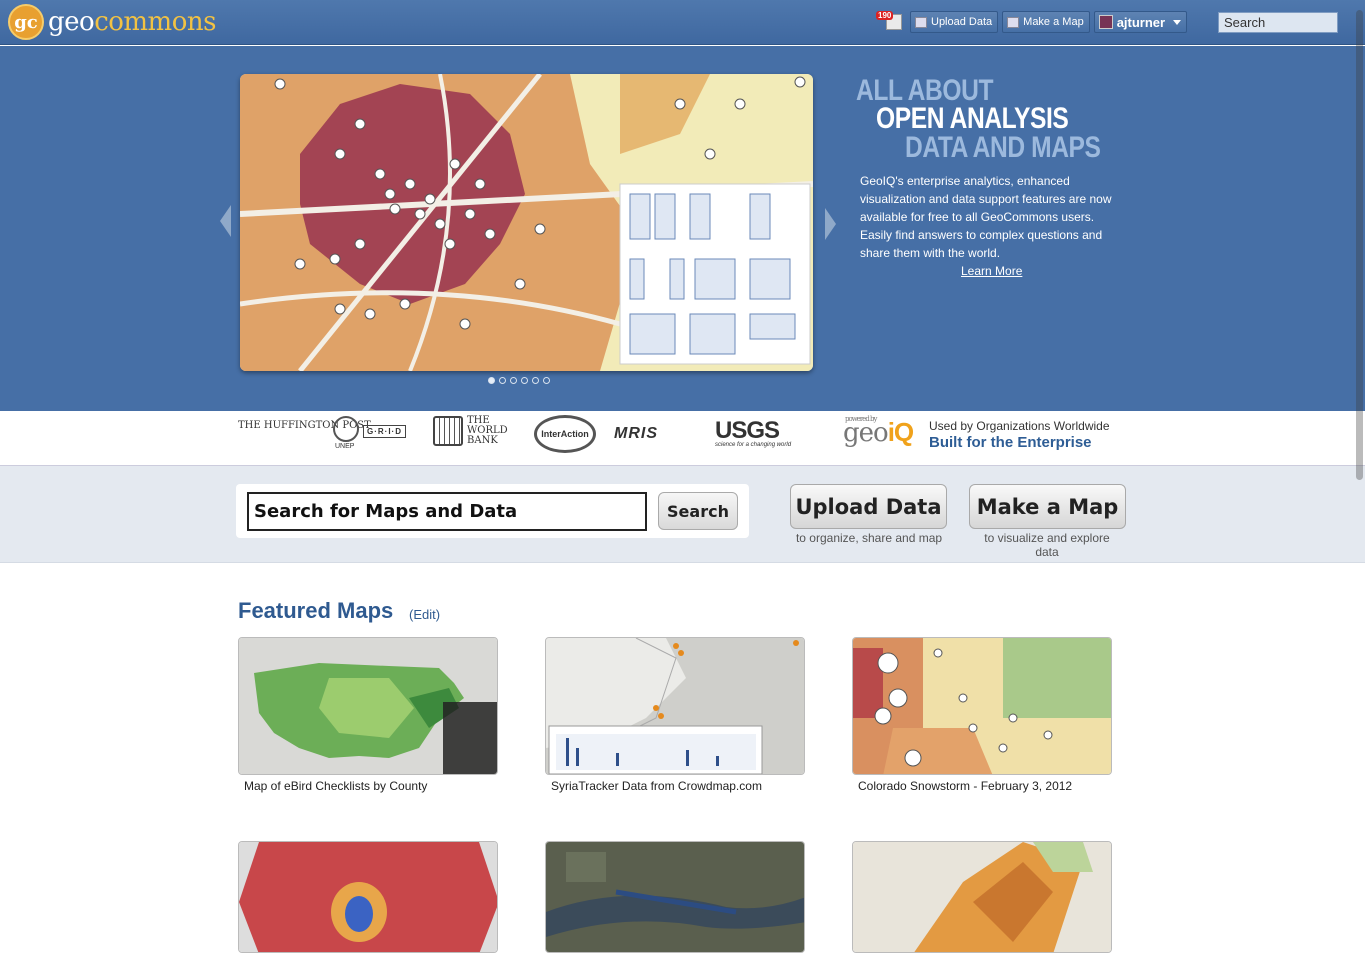 The image size is (1365, 953). I want to click on map-icon, so click(1013, 22).